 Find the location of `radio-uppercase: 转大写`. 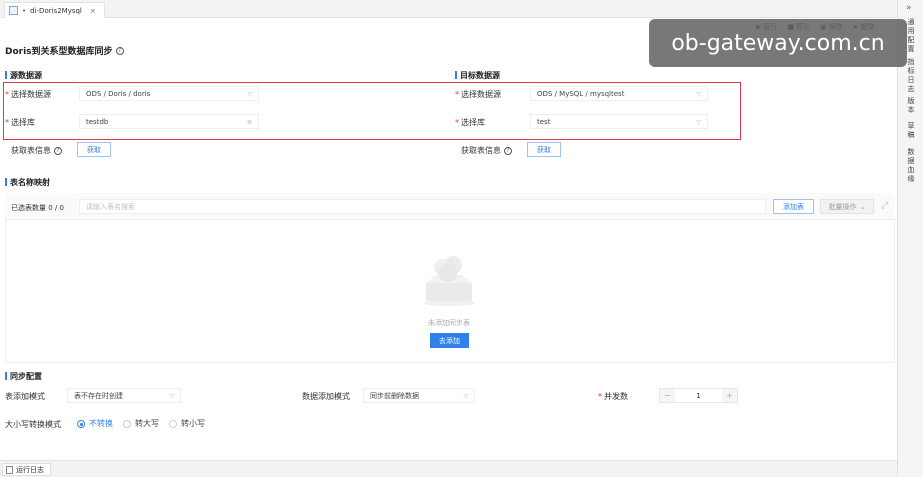

radio-uppercase: 转大写 is located at coordinates (141, 423).